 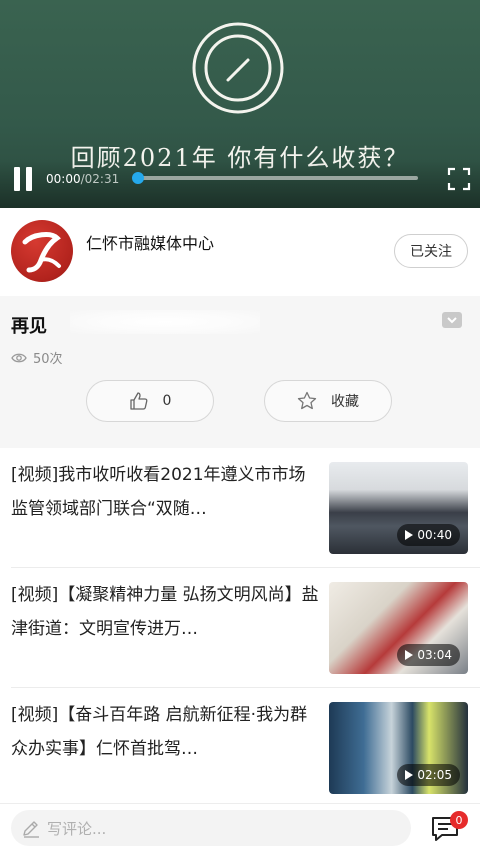 I want to click on comment-count-badge: 0, so click(x=459, y=820).